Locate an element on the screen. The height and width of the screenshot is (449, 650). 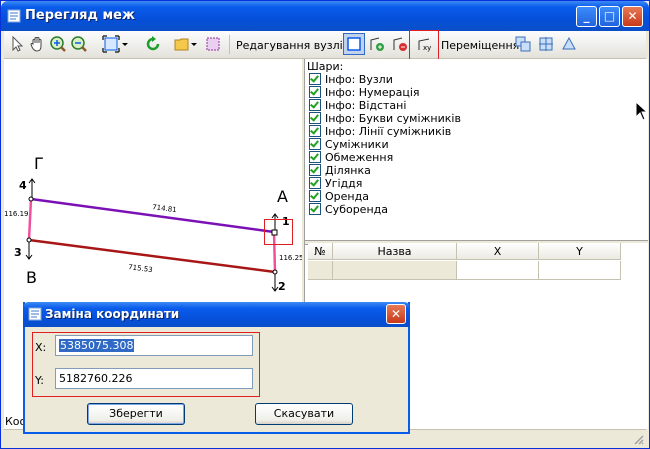
highlight-selected-node is located at coordinates (278, 232).